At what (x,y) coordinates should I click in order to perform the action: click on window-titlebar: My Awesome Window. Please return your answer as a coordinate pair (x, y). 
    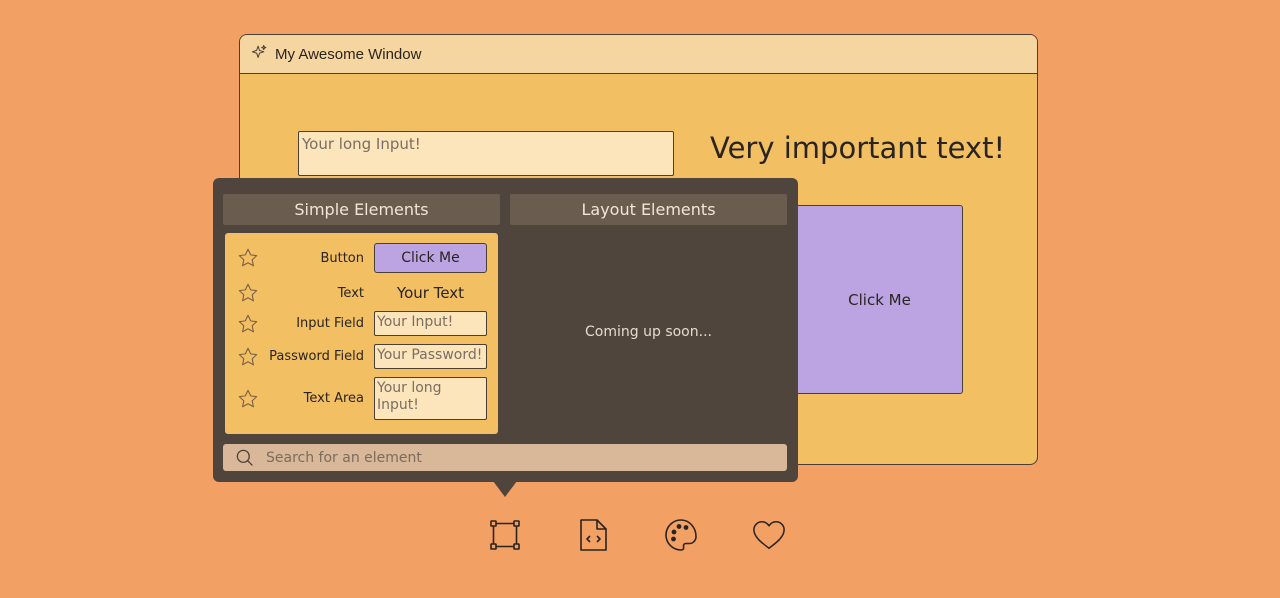
    Looking at the image, I should click on (638, 54).